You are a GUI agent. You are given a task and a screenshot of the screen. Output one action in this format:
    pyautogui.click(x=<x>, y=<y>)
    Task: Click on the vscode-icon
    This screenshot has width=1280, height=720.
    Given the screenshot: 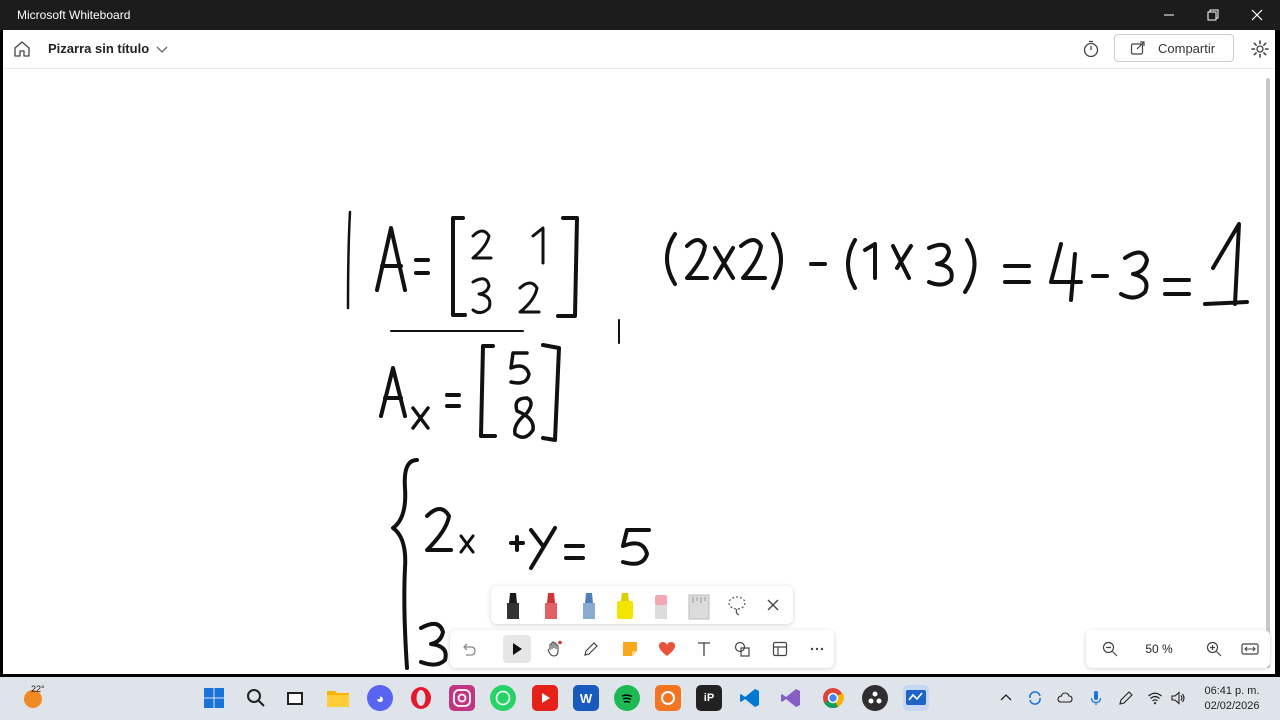 What is the action you would take?
    pyautogui.click(x=749, y=698)
    